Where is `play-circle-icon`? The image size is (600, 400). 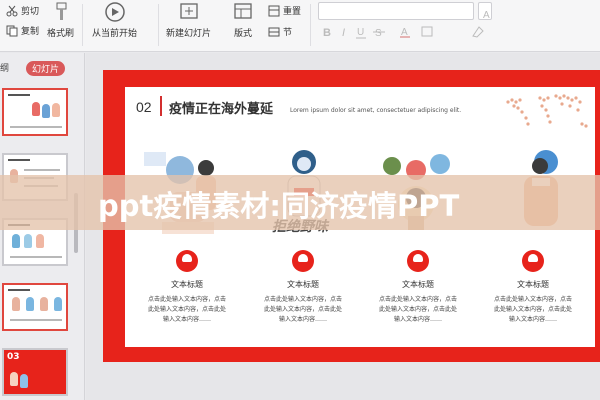
play-circle-icon is located at coordinates (114, 12).